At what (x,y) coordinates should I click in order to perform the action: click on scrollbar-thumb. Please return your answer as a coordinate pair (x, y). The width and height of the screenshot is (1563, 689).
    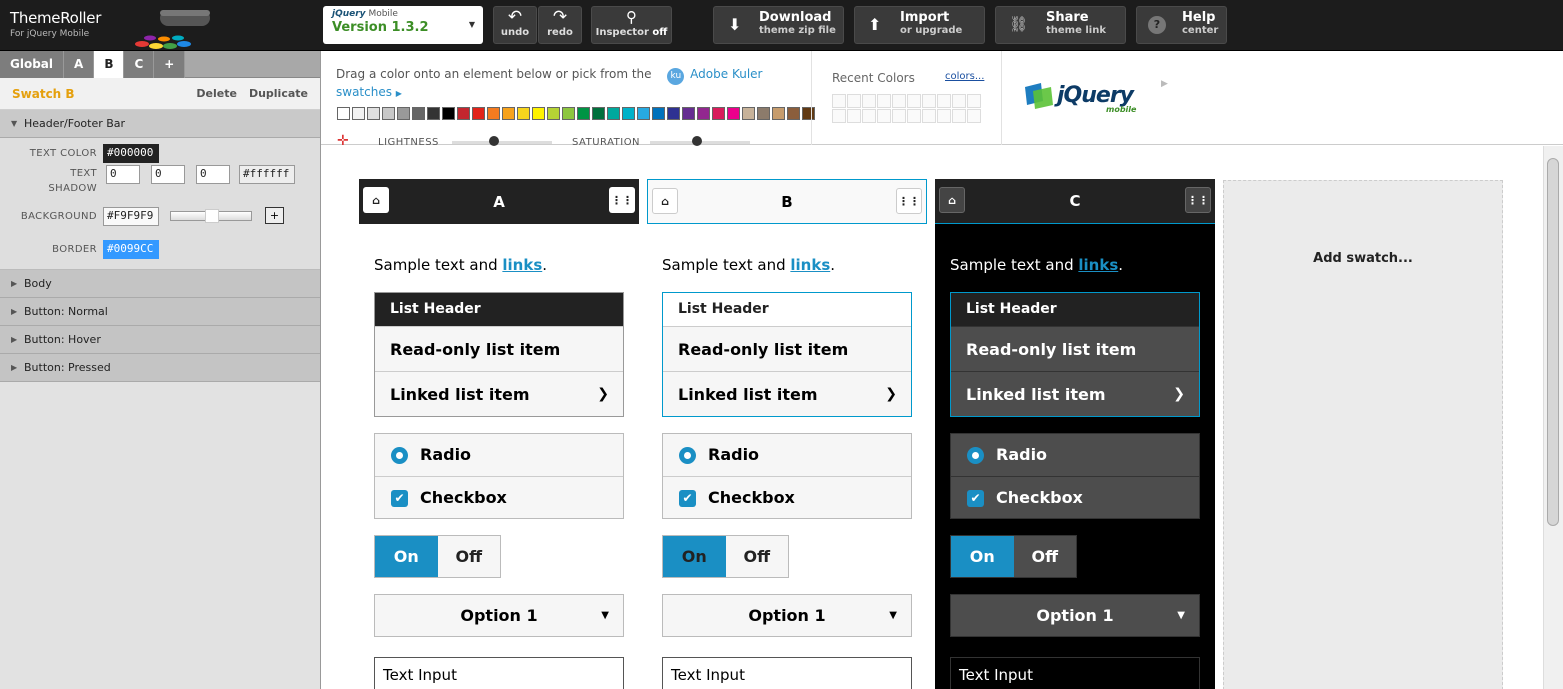
    Looking at the image, I should click on (1553, 342).